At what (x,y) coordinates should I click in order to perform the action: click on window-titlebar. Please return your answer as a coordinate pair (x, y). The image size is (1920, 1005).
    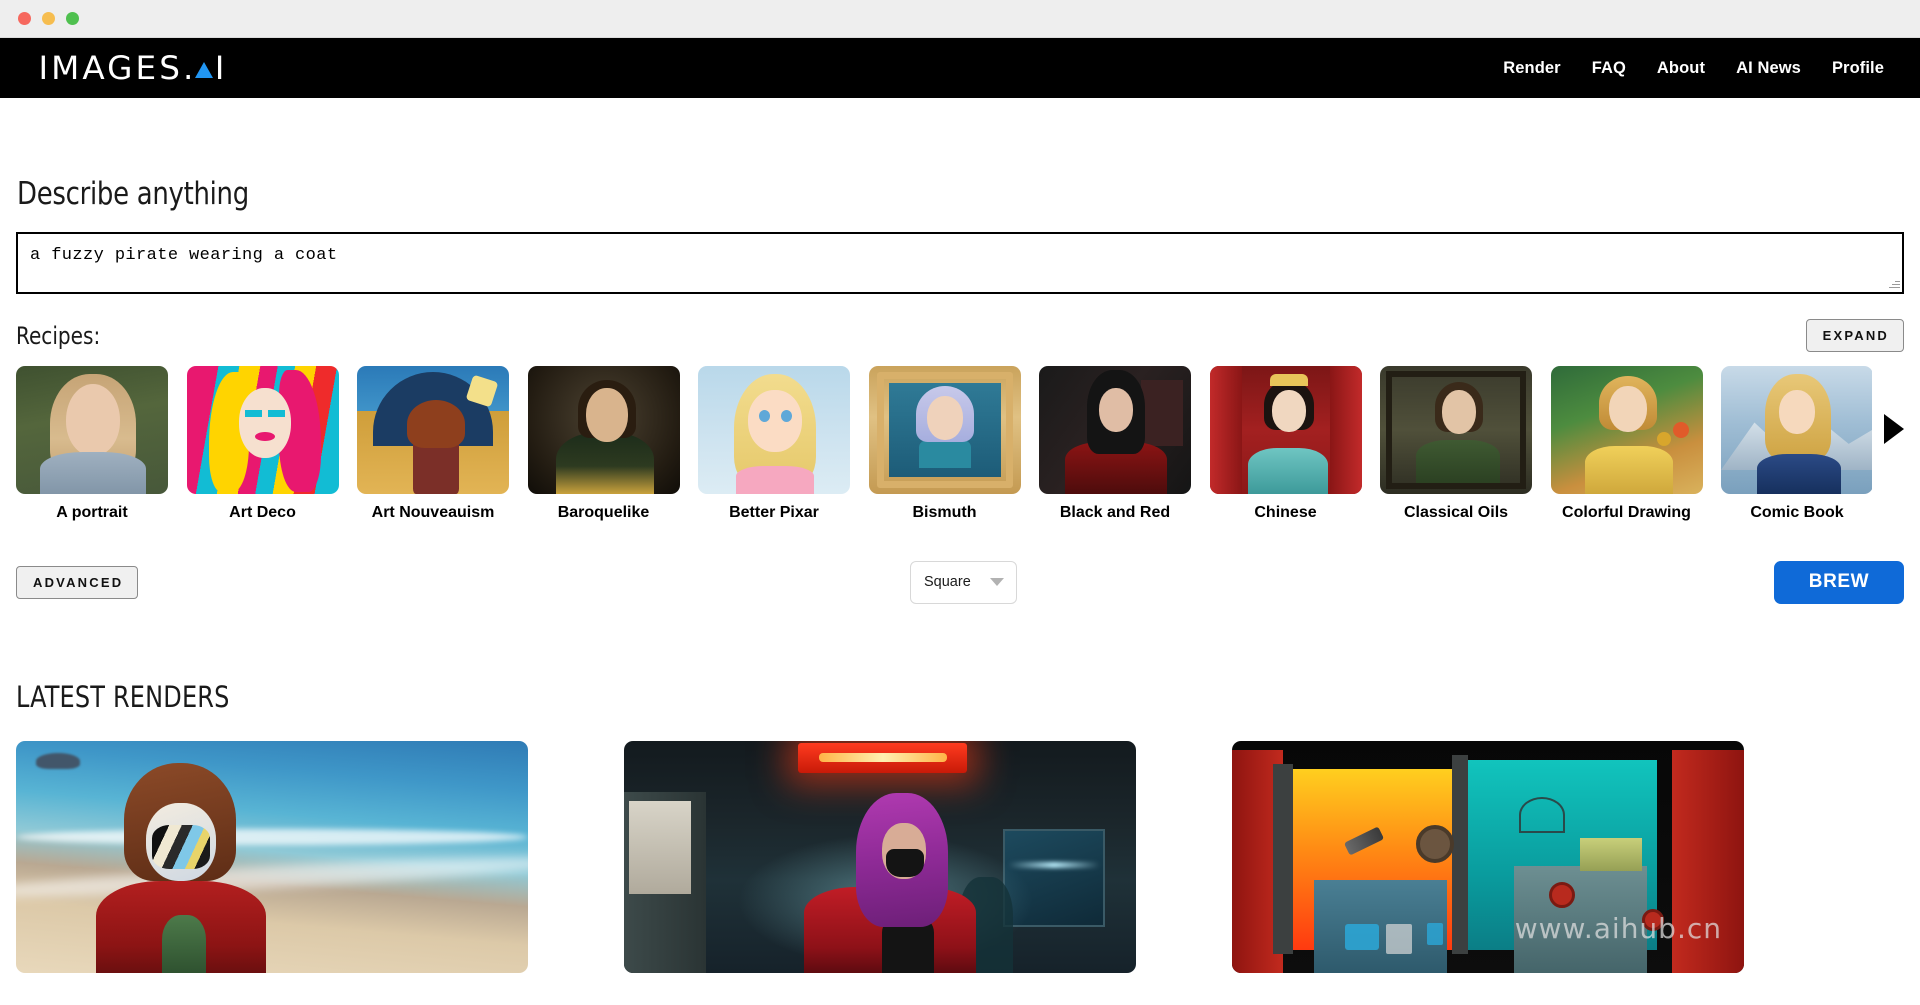
    Looking at the image, I should click on (960, 19).